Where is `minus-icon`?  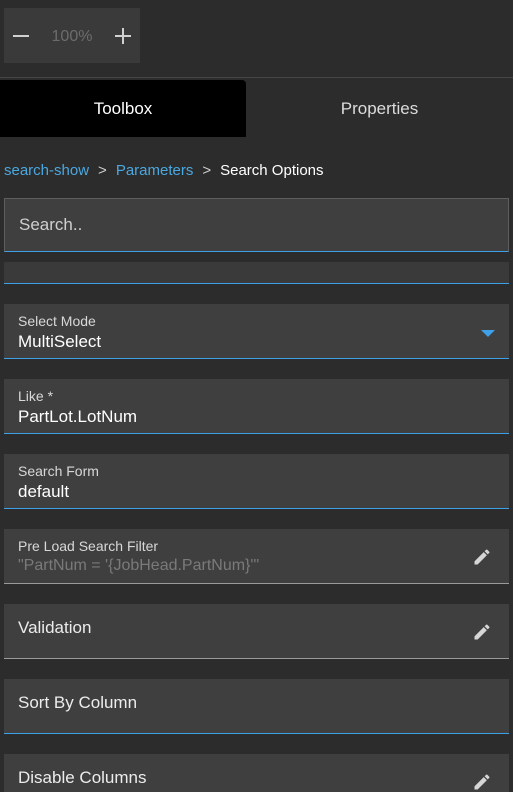
minus-icon is located at coordinates (21, 35).